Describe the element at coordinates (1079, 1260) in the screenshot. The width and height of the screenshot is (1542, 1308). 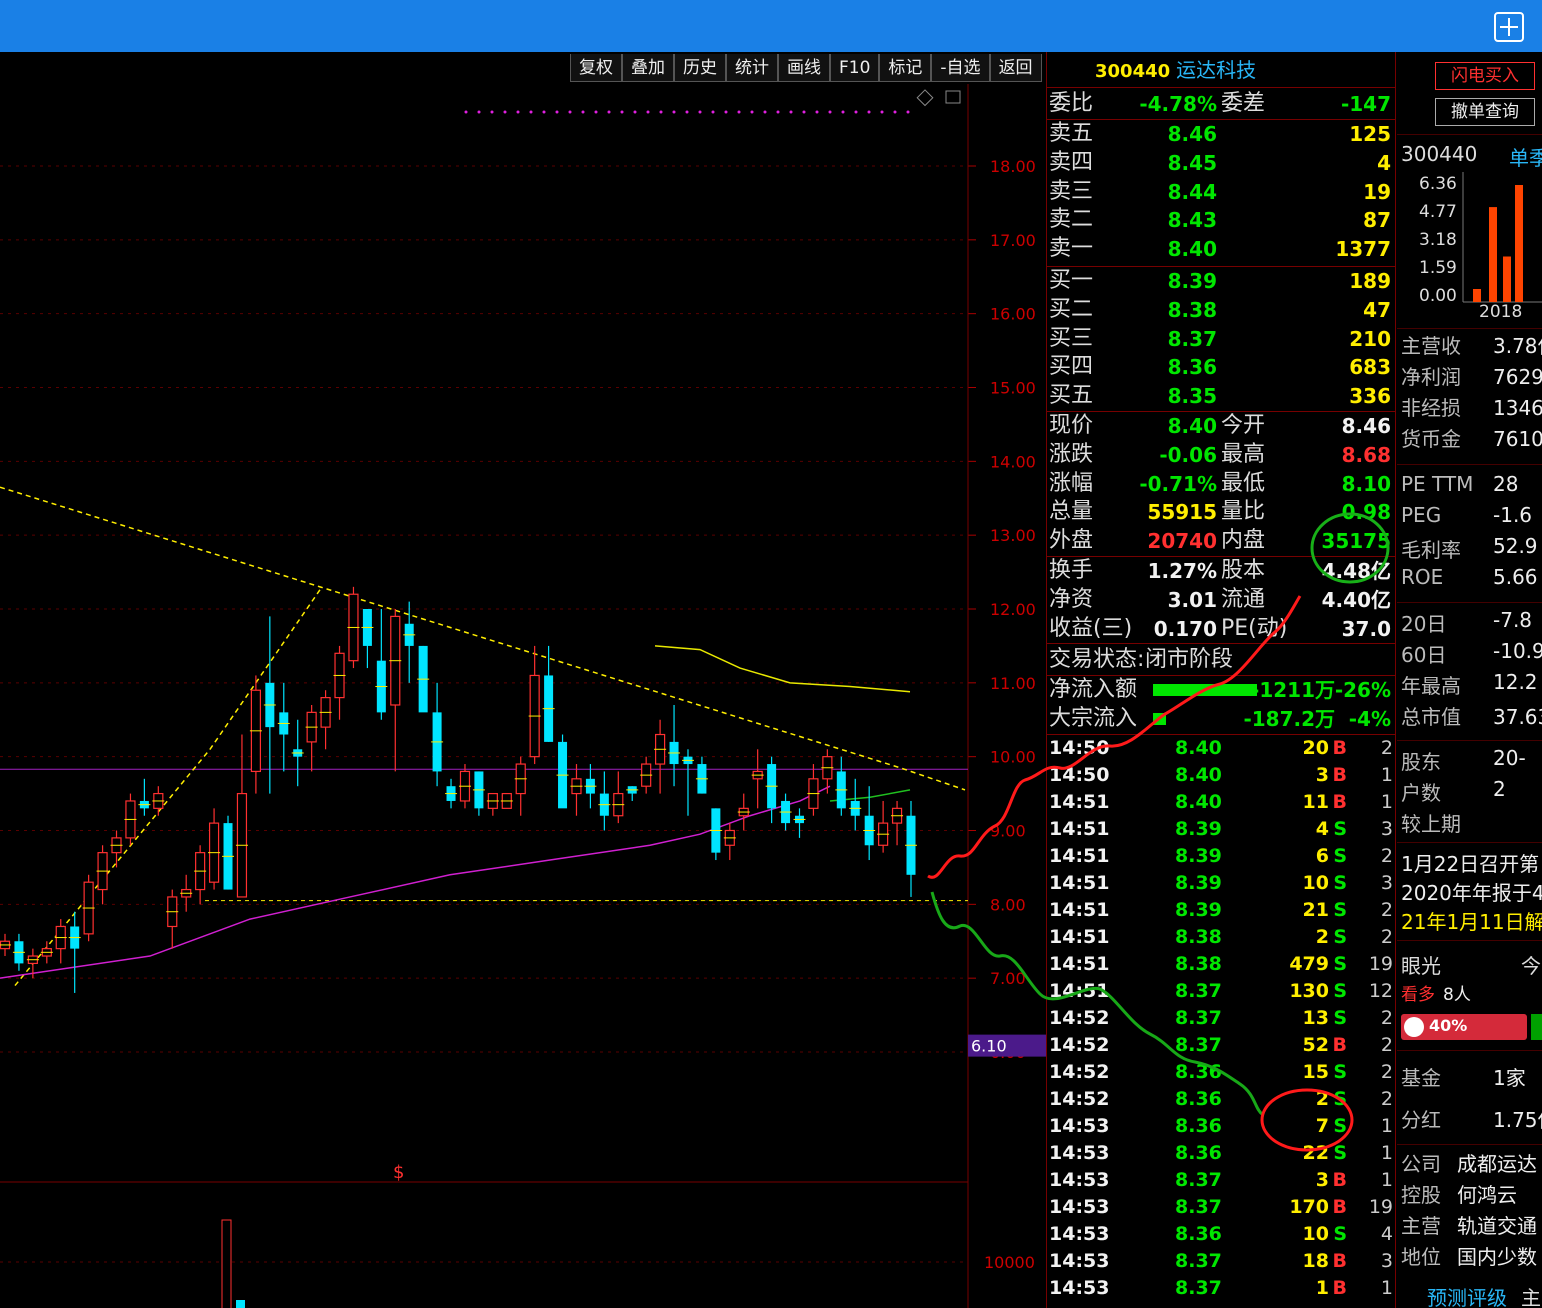
I see `tick-time: 14:53` at that location.